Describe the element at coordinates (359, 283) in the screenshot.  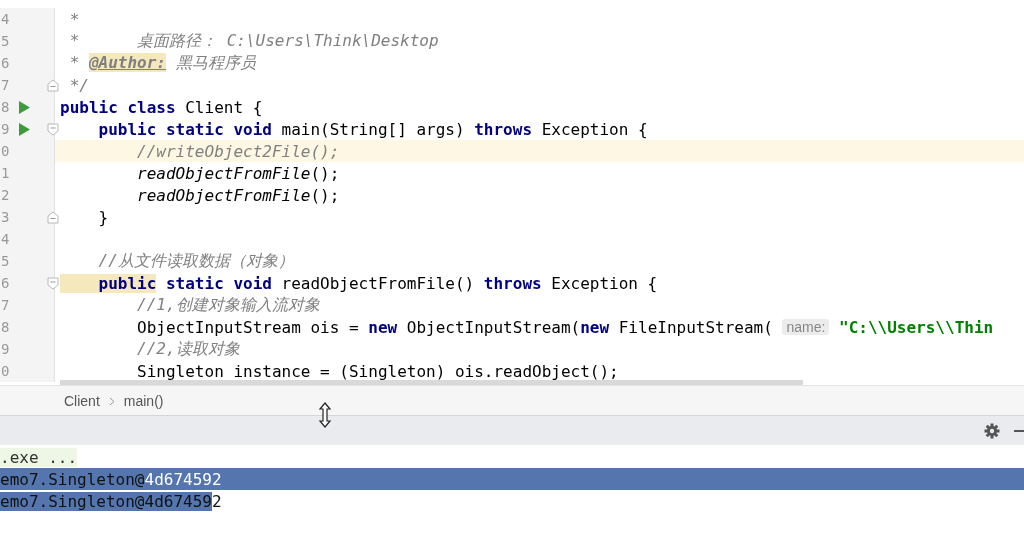
I see `code-text: public static void readObjectFromFile() throws Exception {` at that location.